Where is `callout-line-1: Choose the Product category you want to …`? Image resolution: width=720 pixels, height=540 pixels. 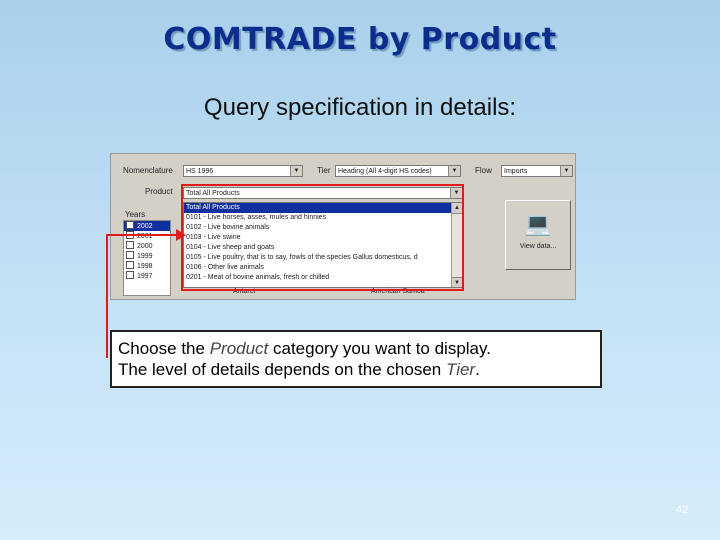 callout-line-1: Choose the Product category you want to … is located at coordinates (356, 348).